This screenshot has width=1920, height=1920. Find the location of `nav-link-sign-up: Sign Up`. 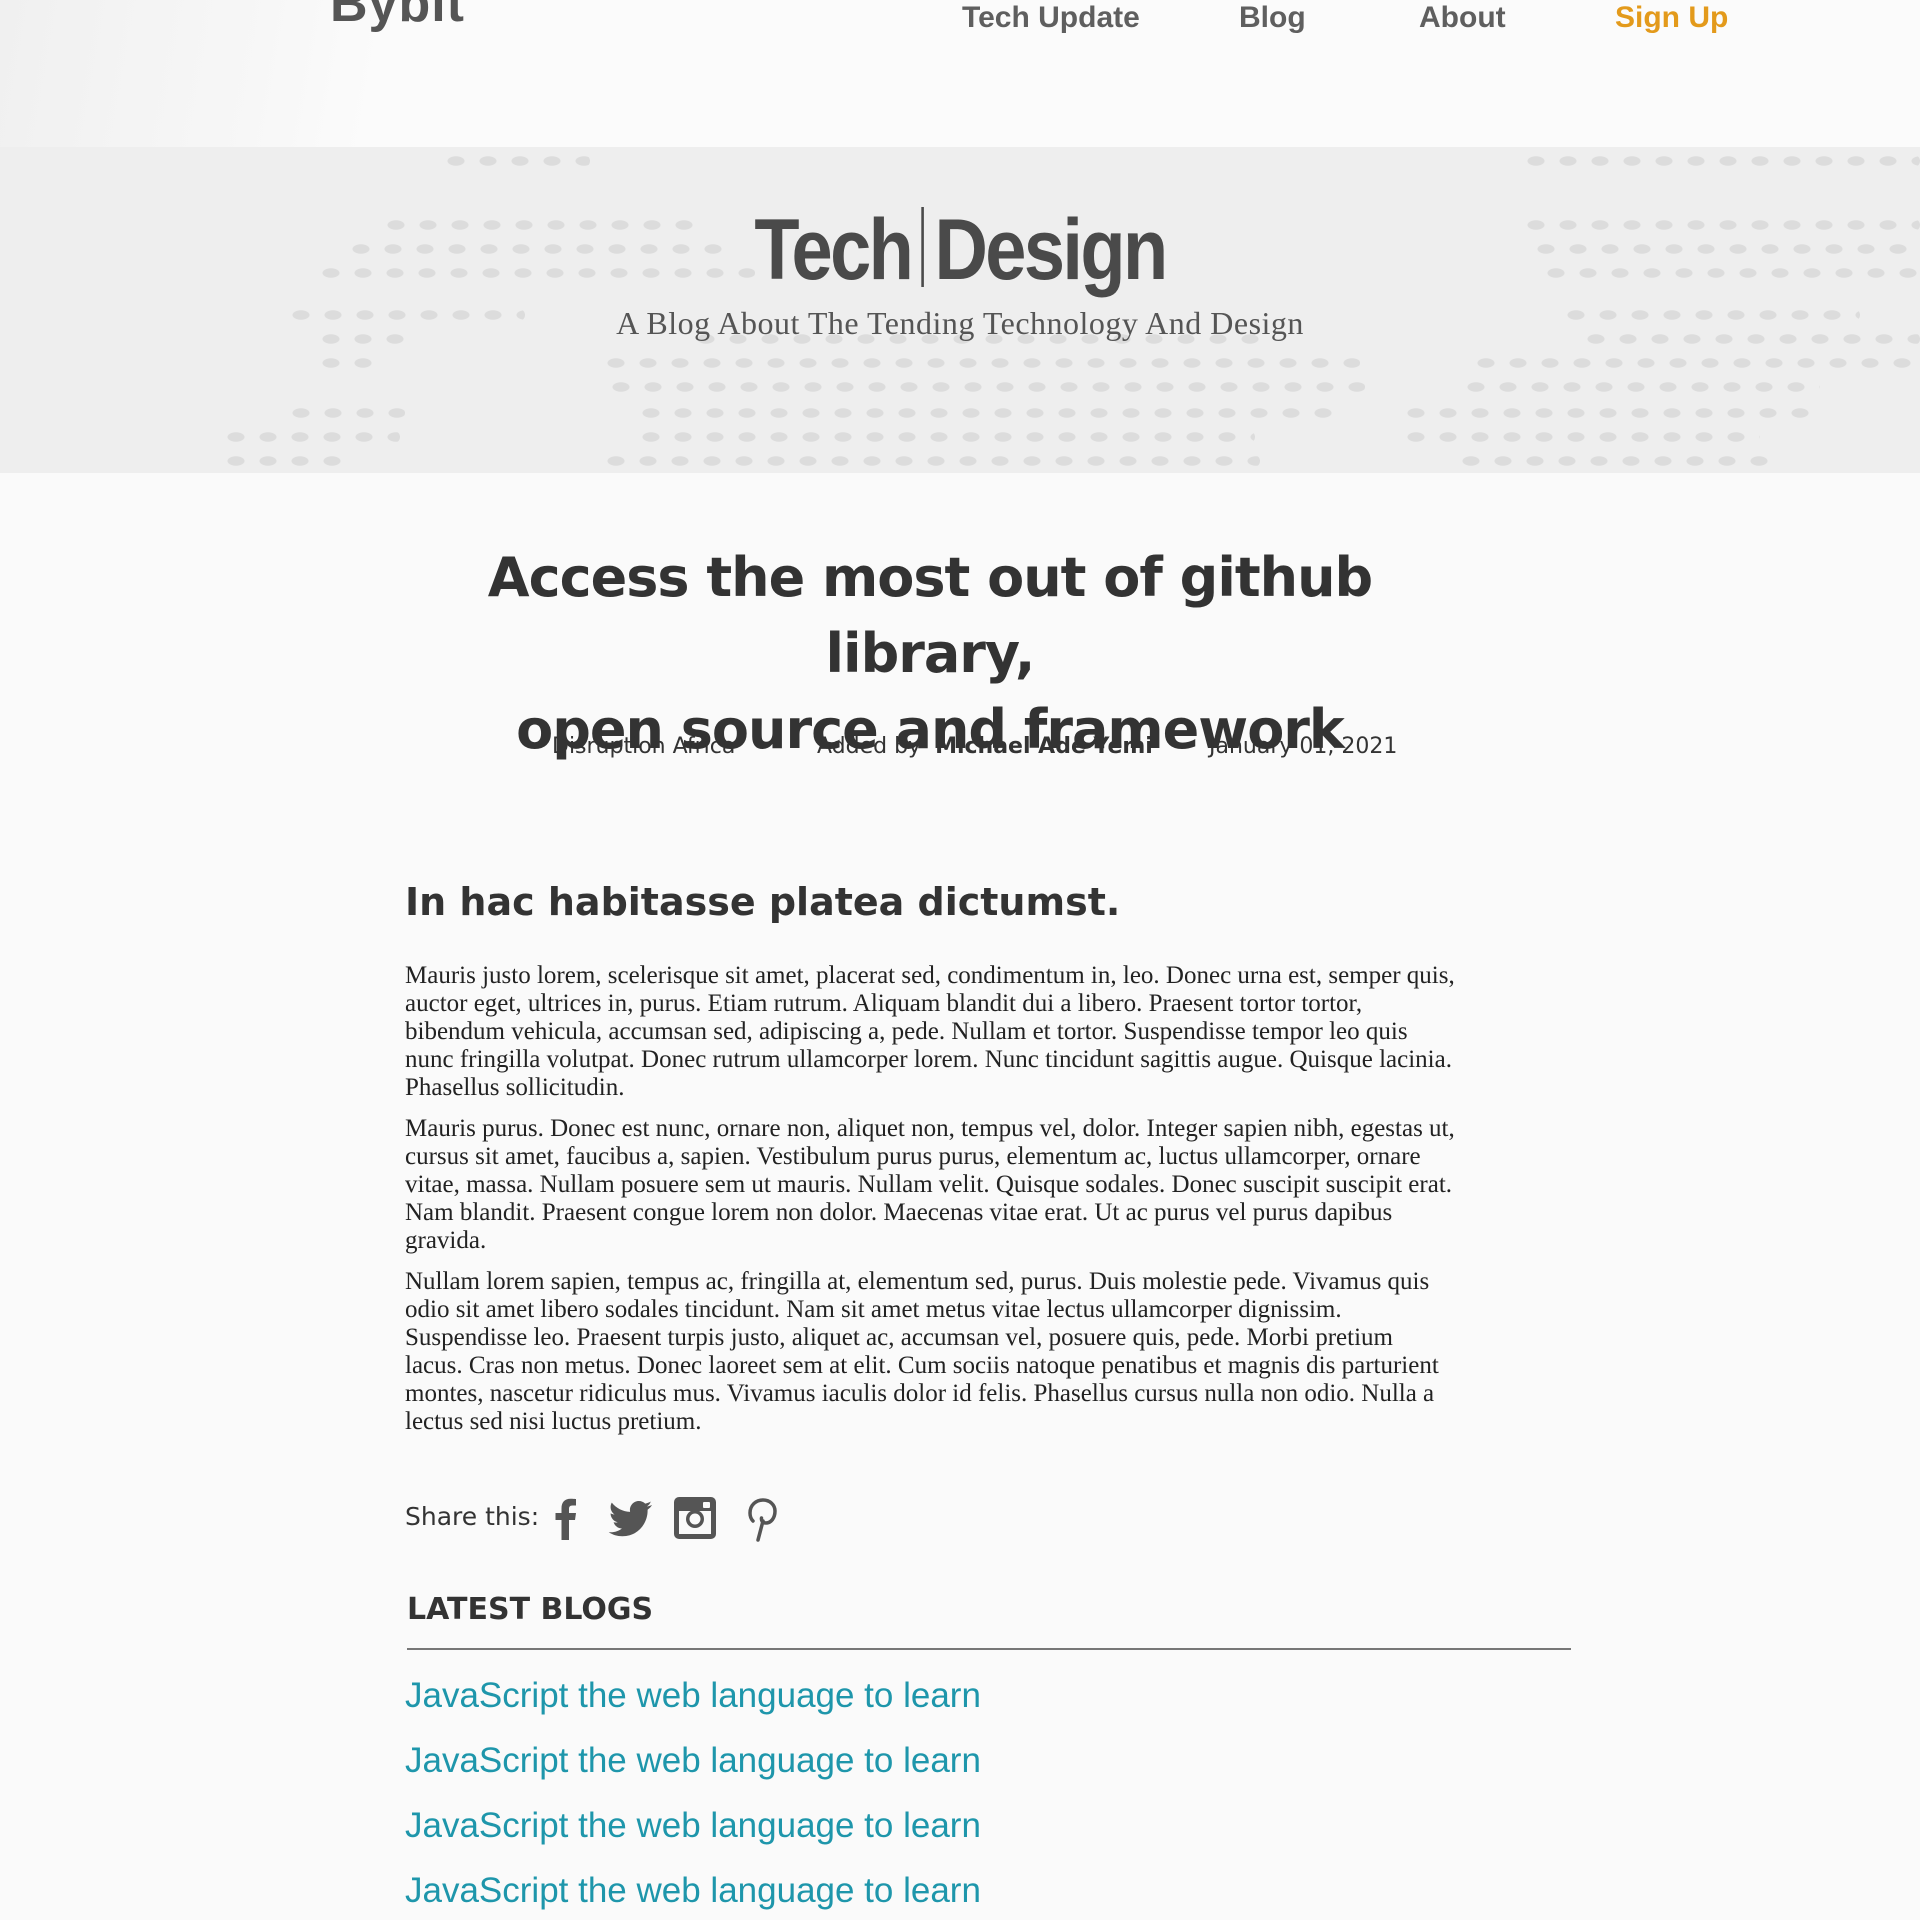

nav-link-sign-up: Sign Up is located at coordinates (1671, 18).